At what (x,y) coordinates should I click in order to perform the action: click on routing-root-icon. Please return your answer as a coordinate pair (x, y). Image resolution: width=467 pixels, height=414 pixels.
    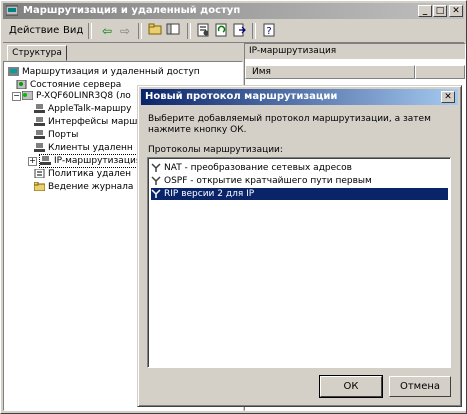
    Looking at the image, I should click on (13, 71).